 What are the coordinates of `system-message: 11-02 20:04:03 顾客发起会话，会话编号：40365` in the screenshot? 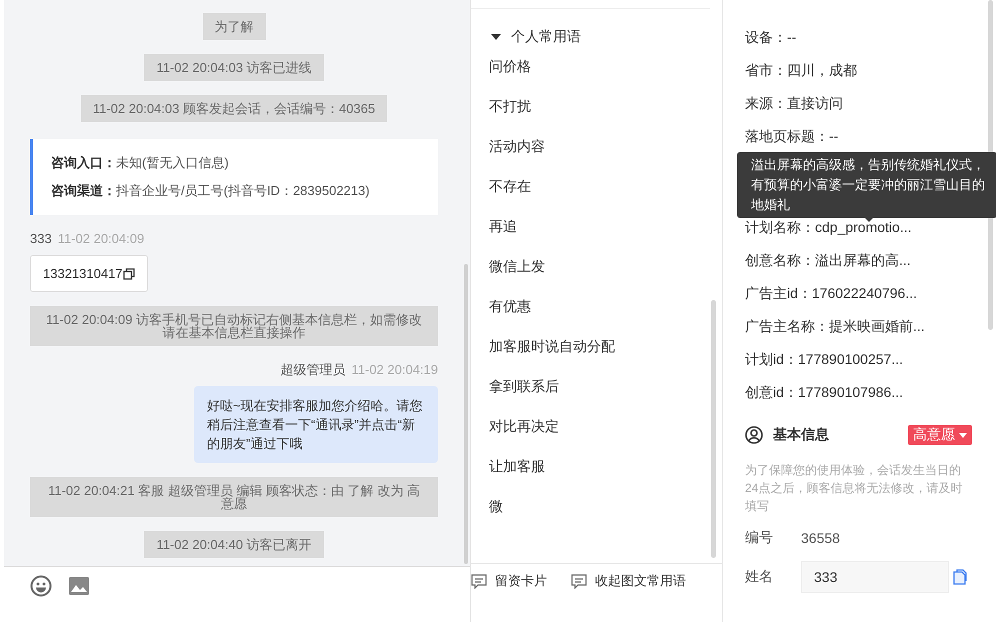 It's located at (234, 108).